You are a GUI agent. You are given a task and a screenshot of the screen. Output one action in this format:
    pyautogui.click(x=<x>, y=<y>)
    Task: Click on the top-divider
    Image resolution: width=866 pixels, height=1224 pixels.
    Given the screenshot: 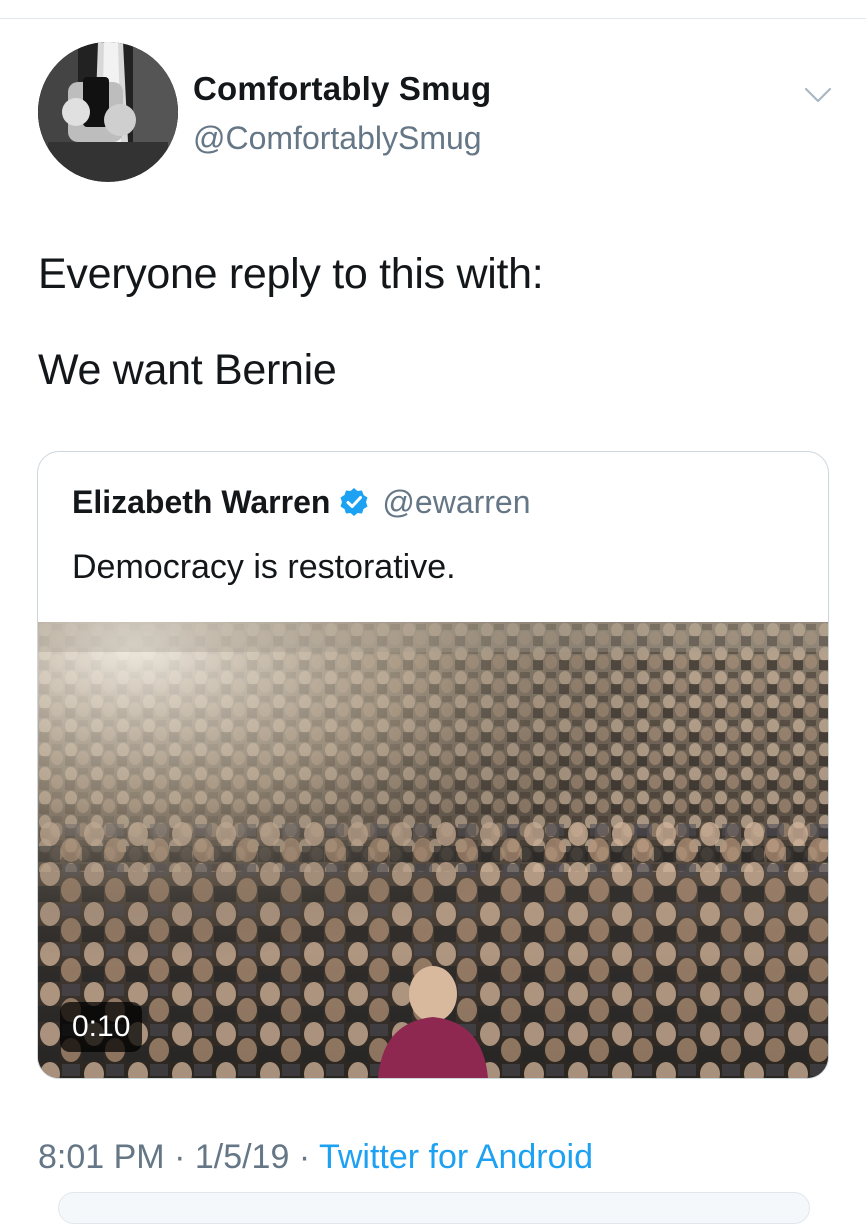 What is the action you would take?
    pyautogui.click(x=433, y=18)
    